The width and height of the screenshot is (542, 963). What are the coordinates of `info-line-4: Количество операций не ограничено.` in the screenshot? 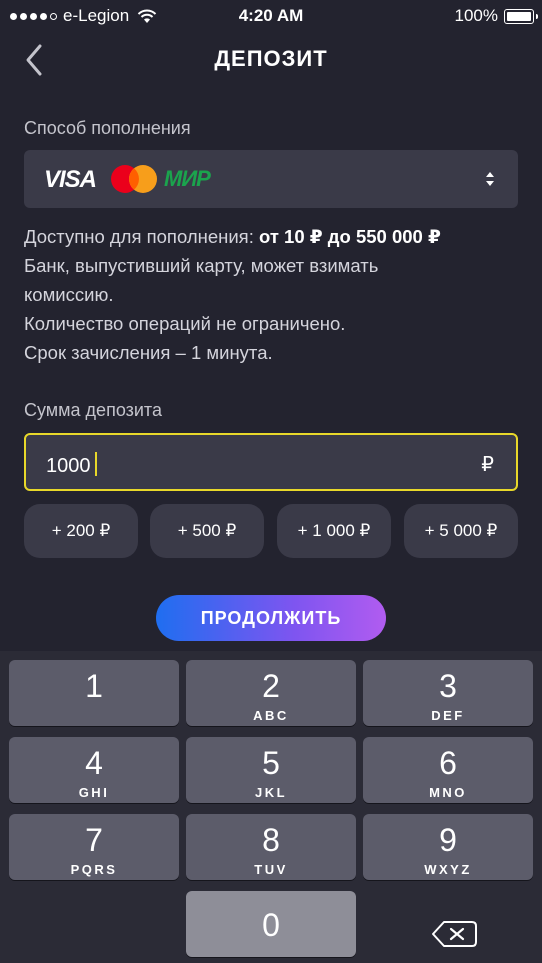 It's located at (185, 323).